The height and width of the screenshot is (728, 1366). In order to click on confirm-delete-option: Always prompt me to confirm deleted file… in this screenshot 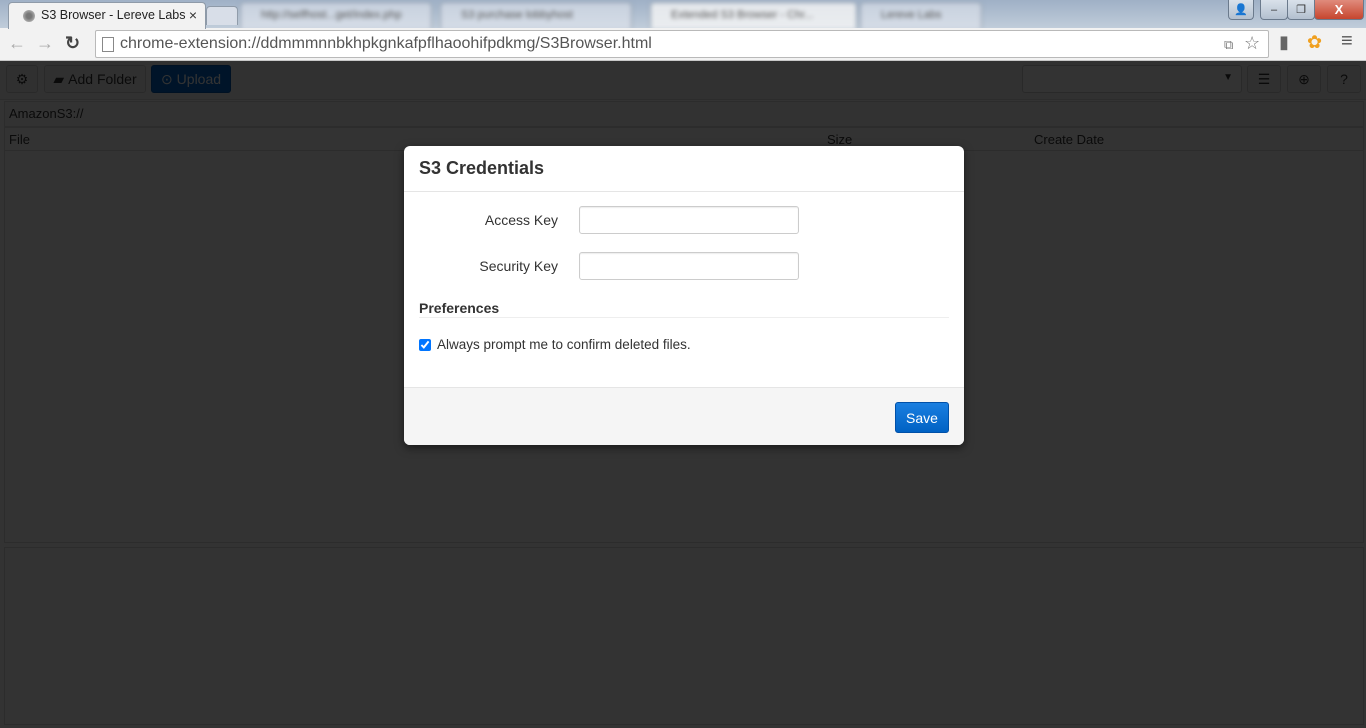, I will do `click(555, 344)`.